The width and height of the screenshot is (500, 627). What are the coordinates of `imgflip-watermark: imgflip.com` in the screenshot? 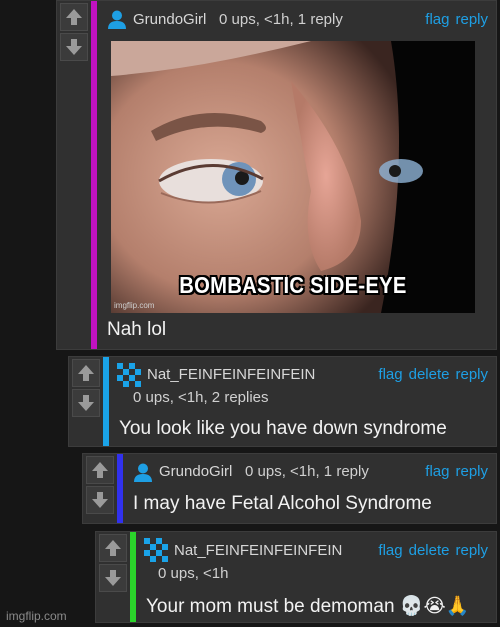 It's located at (36, 616).